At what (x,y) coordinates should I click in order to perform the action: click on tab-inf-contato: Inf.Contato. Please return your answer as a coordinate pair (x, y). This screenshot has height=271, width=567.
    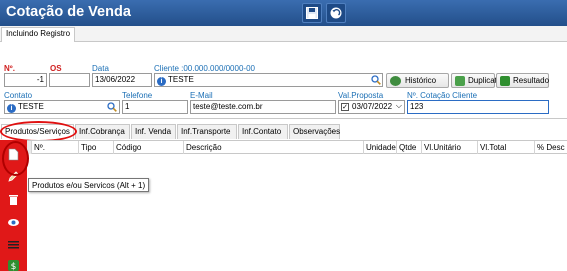
    Looking at the image, I should click on (263, 131).